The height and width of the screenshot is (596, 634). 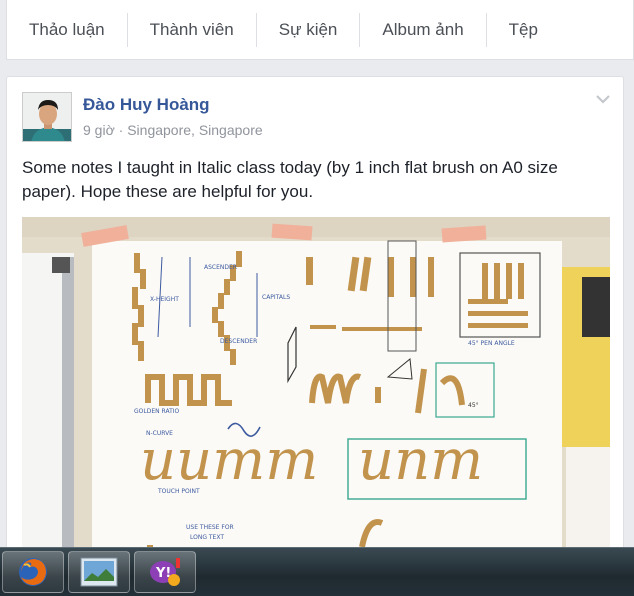 I want to click on firefox-icon, so click(x=33, y=572).